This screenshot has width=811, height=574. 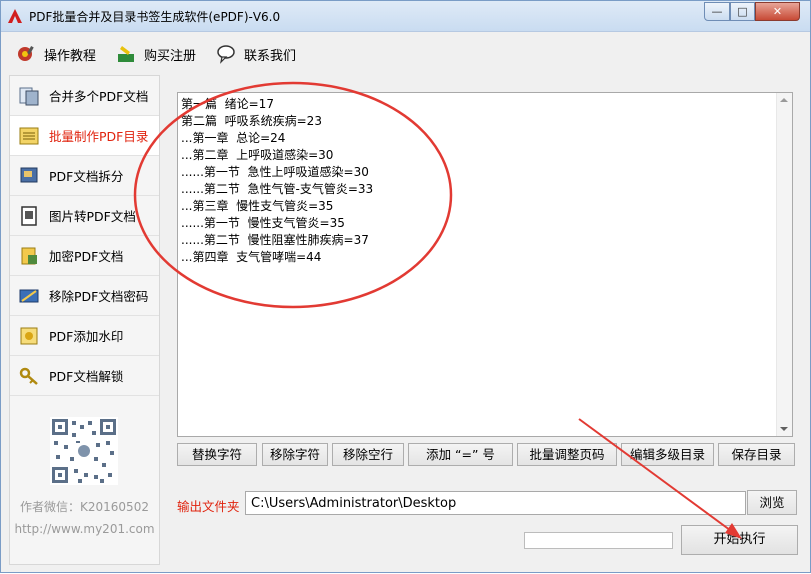 I want to click on qr-code-icon, so click(x=84, y=451).